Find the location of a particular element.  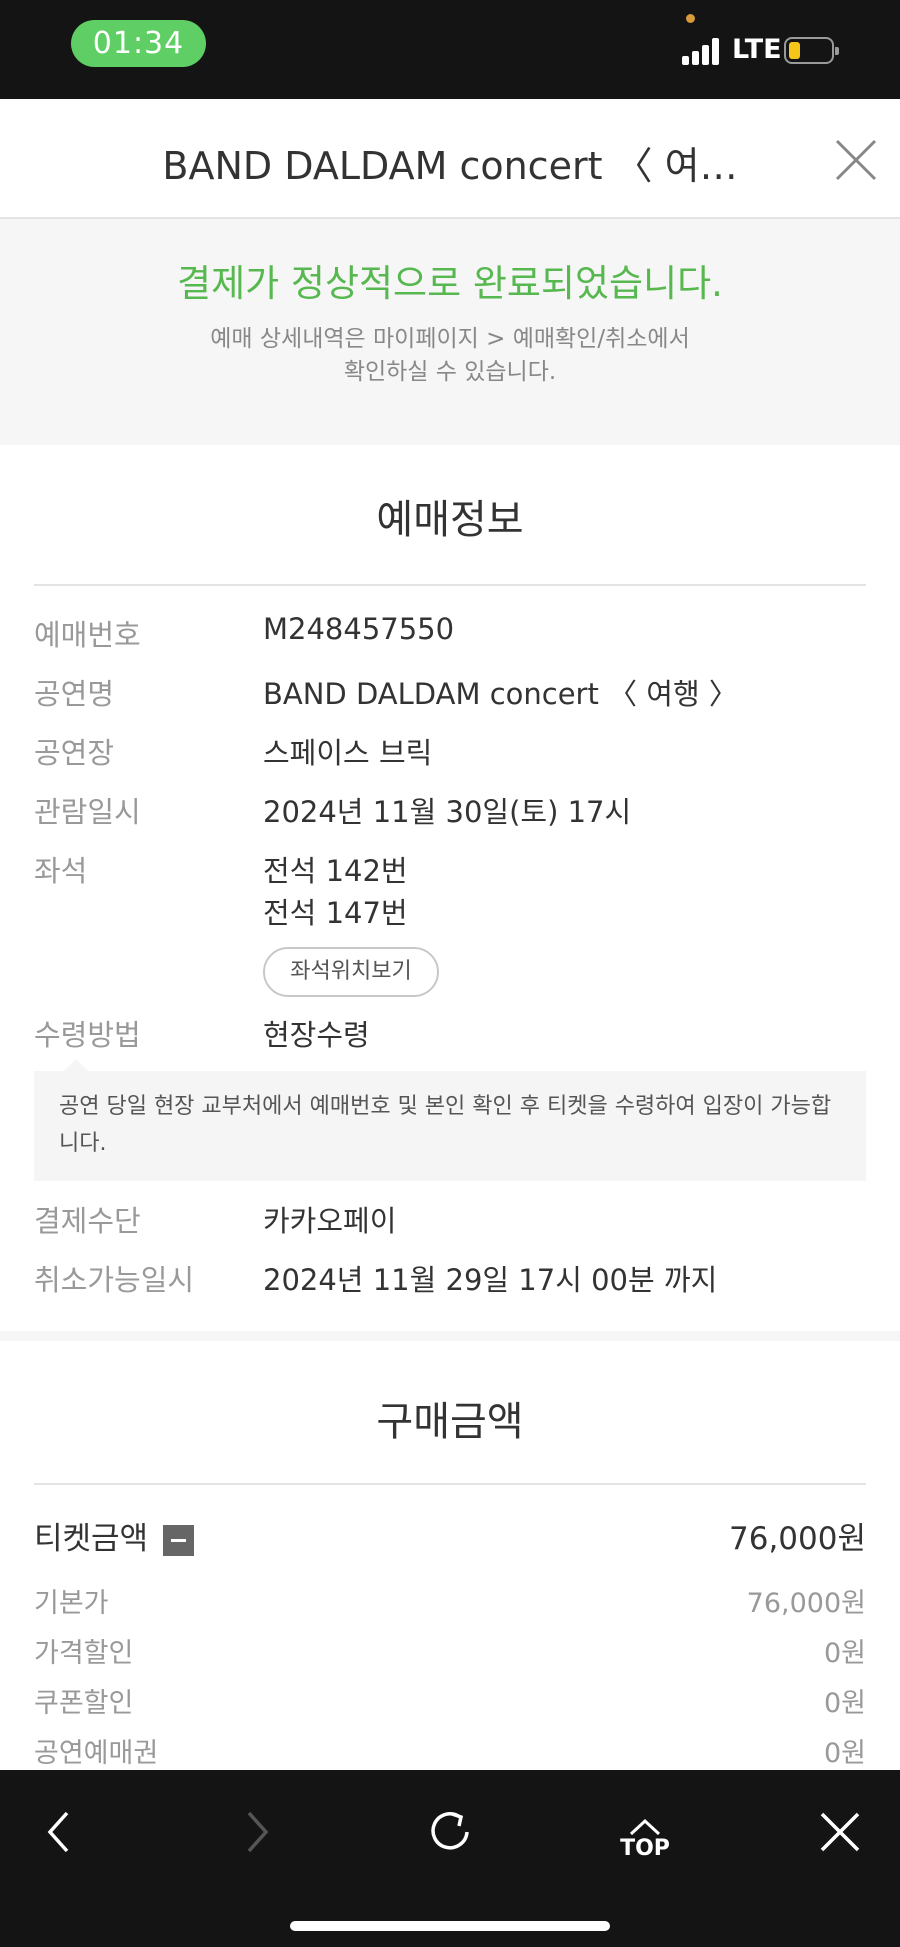

show-date: 2024년 11월 30일(토) 17시 is located at coordinates (447, 812).